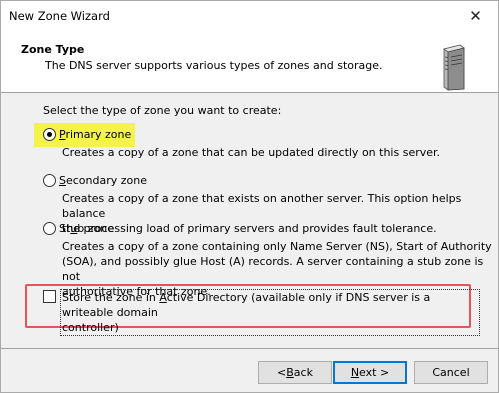 This screenshot has width=499, height=393. Describe the element at coordinates (475, 16) in the screenshot. I see `close-icon: ✕` at that location.